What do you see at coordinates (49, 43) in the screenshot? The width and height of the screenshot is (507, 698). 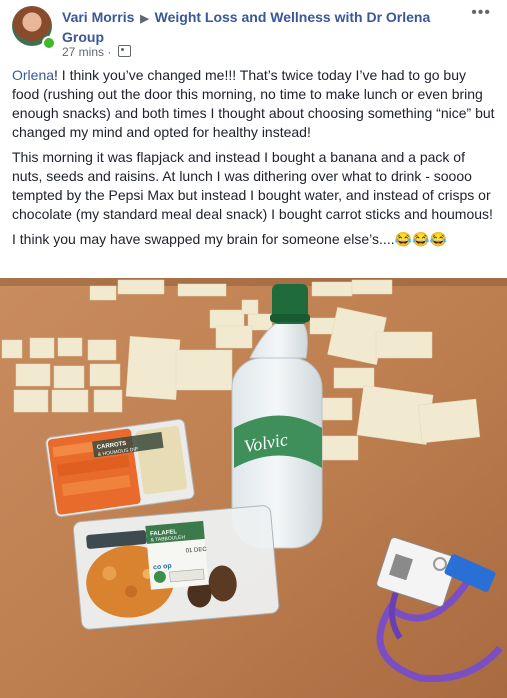 I see `online-status-dot` at bounding box center [49, 43].